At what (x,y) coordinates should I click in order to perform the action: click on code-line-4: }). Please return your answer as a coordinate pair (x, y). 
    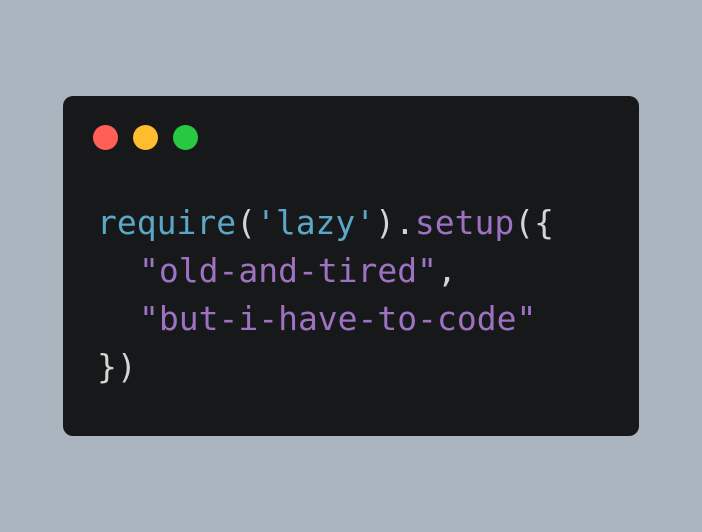
    Looking at the image, I should click on (325, 367).